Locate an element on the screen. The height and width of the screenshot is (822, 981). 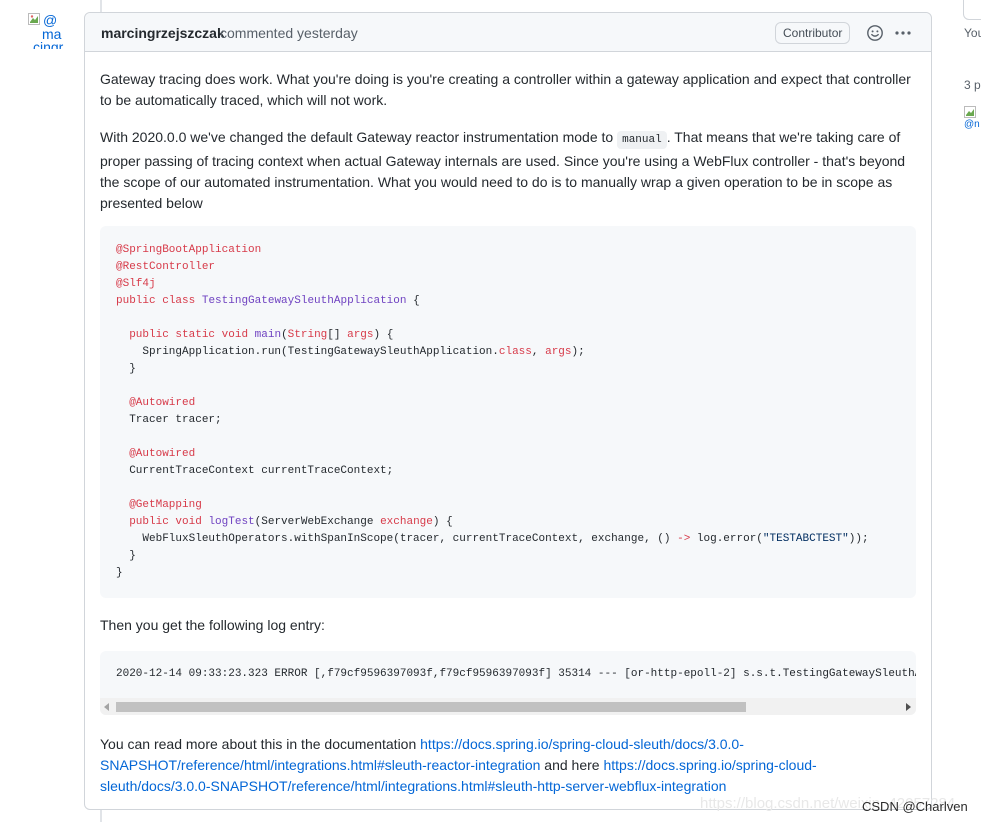
horizontal-scrollbar is located at coordinates (508, 706).